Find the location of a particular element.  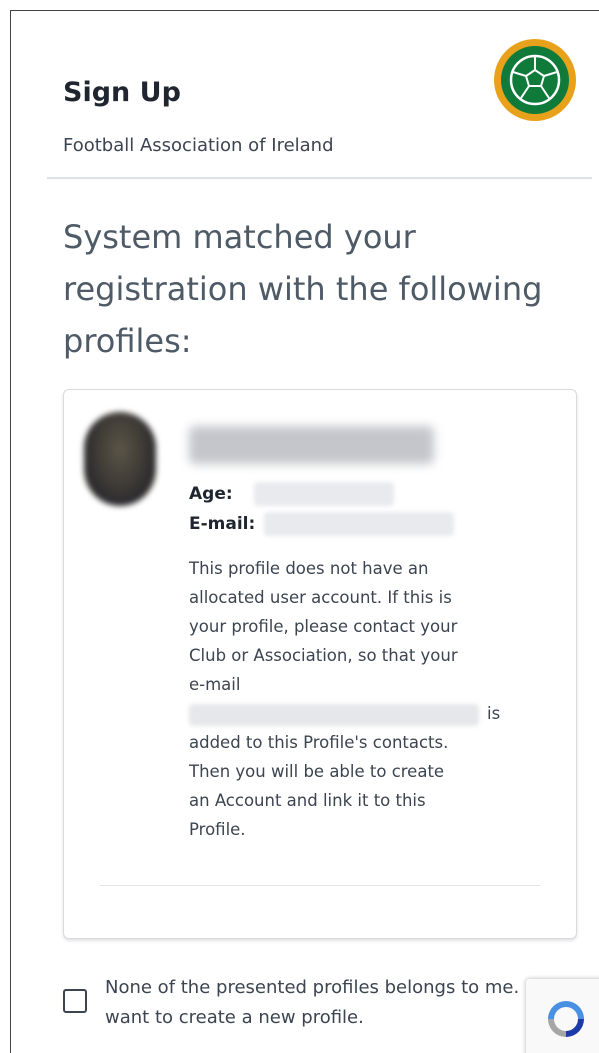

description-line: Then you will be able to create is located at coordinates (317, 771).